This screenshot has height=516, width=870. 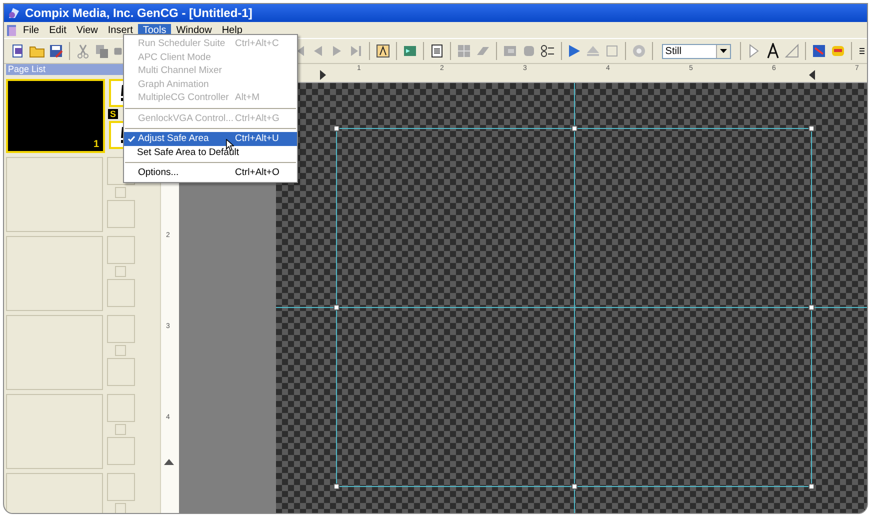 I want to click on mode-select: Still, so click(x=697, y=51).